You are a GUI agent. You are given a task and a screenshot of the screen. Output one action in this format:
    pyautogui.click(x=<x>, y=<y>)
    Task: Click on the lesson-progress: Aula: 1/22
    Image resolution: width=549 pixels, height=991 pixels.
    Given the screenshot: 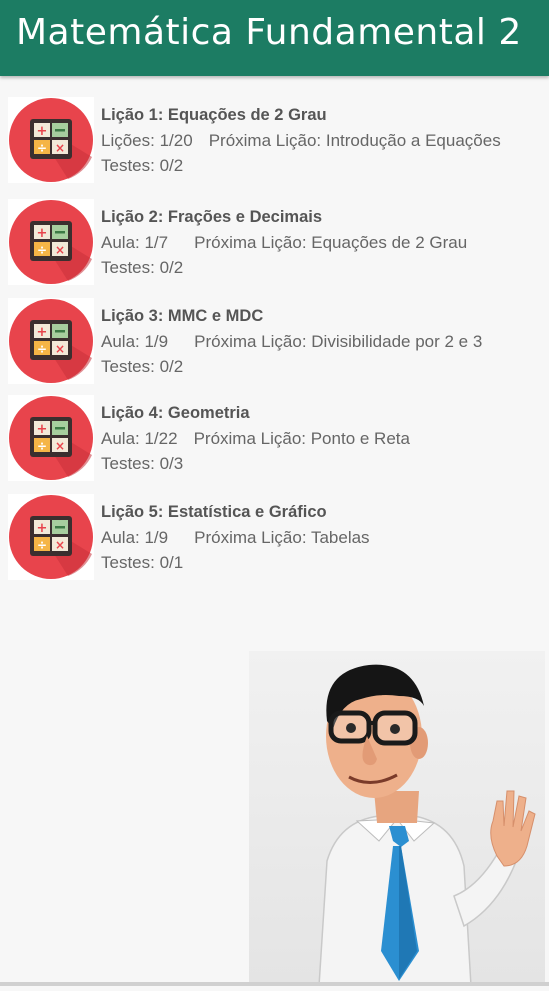 What is the action you would take?
    pyautogui.click(x=139, y=438)
    